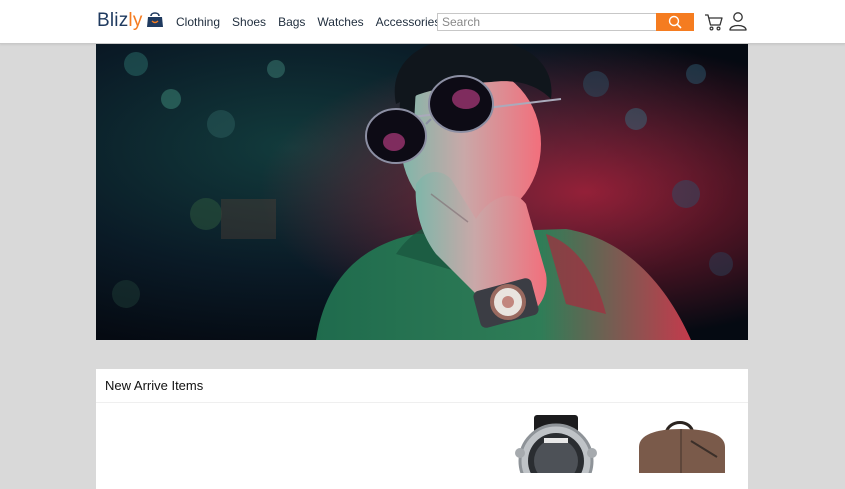 The width and height of the screenshot is (845, 489). I want to click on product-backpack-image, so click(682, 445).